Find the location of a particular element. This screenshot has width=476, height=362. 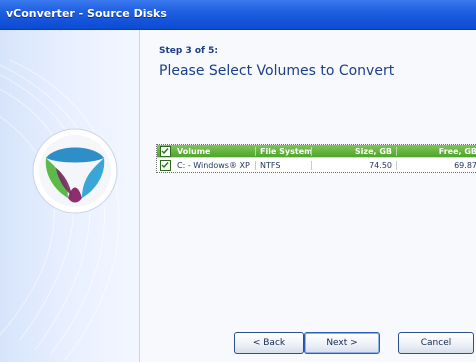

volume-name: C: - Windows® XP is located at coordinates (213, 165).